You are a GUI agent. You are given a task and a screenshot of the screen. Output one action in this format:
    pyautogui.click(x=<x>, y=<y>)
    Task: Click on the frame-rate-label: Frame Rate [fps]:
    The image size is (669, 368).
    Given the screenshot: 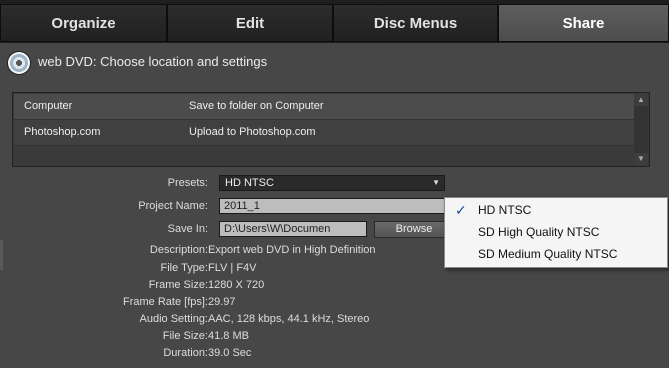 What is the action you would take?
    pyautogui.click(x=165, y=302)
    